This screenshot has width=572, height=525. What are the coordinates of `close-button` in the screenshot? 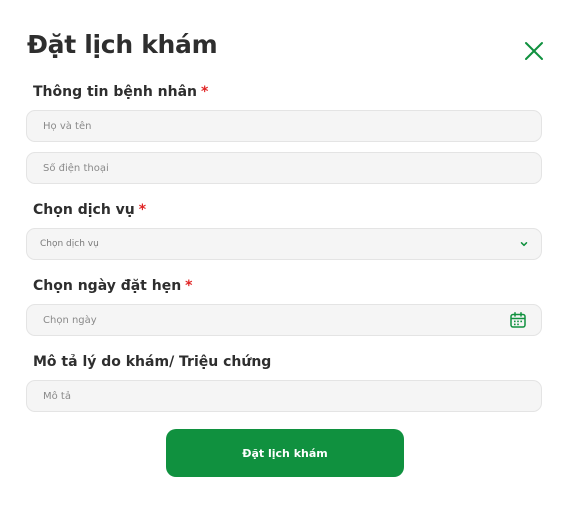 It's located at (534, 51).